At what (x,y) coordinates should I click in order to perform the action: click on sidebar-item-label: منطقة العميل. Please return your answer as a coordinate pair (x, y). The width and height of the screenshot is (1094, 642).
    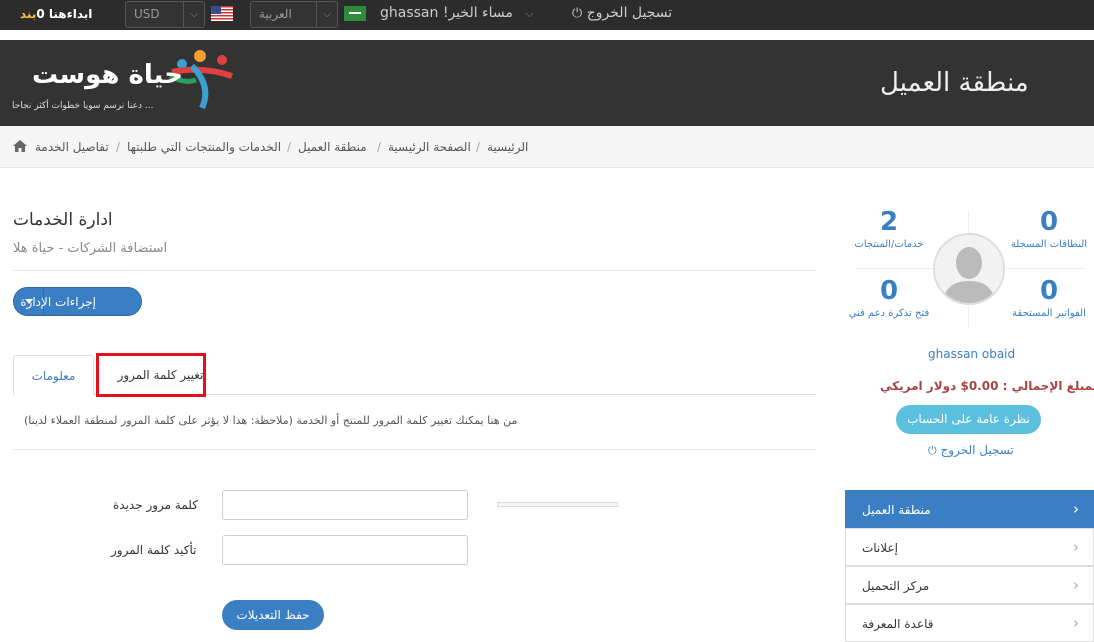
    Looking at the image, I should click on (896, 510).